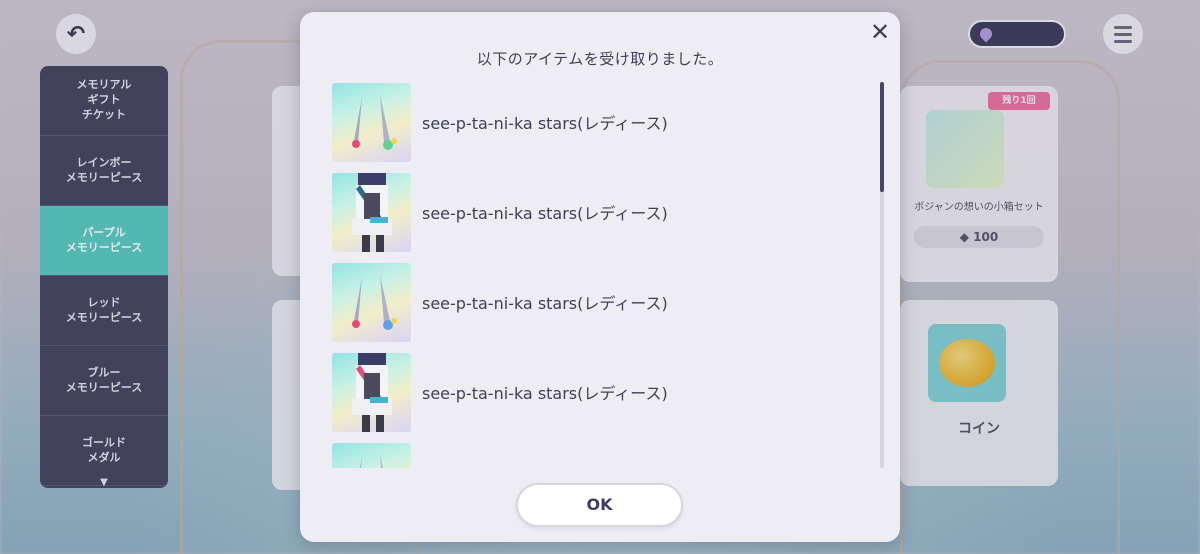  What do you see at coordinates (599, 505) in the screenshot?
I see `ok-button: OK` at bounding box center [599, 505].